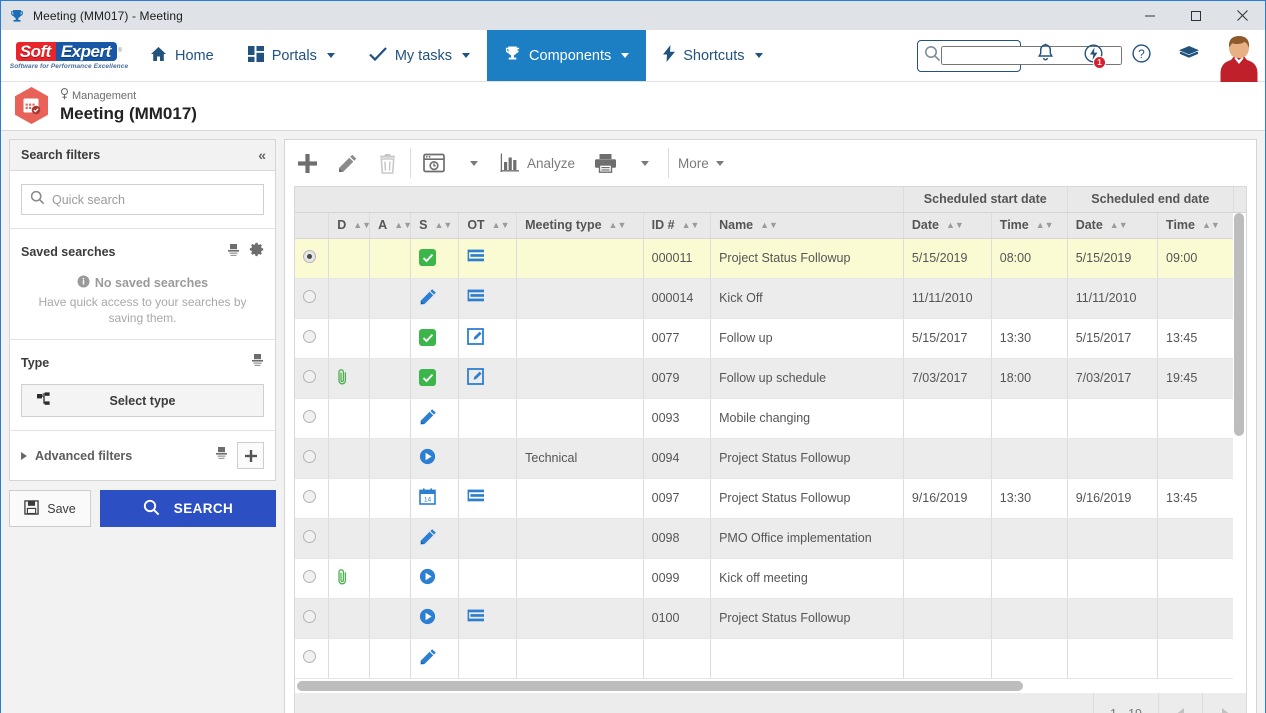 This screenshot has width=1266, height=713. What do you see at coordinates (677, 225) in the screenshot?
I see `col-id: ID # ▲▼` at bounding box center [677, 225].